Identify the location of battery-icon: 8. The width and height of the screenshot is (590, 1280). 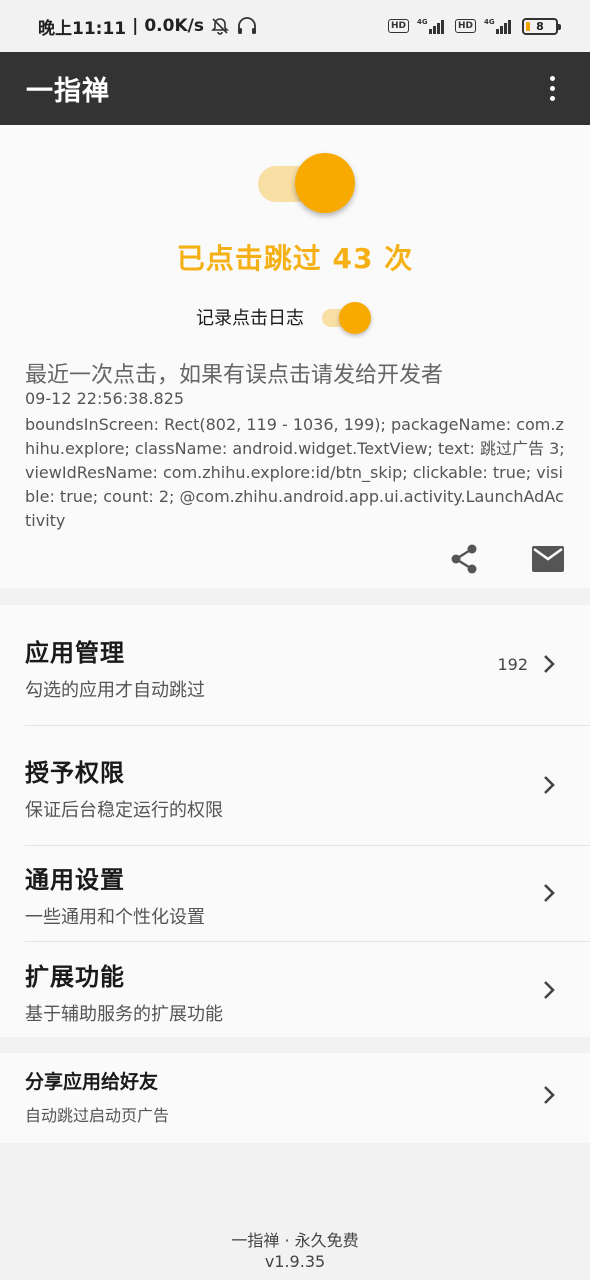
(541, 26).